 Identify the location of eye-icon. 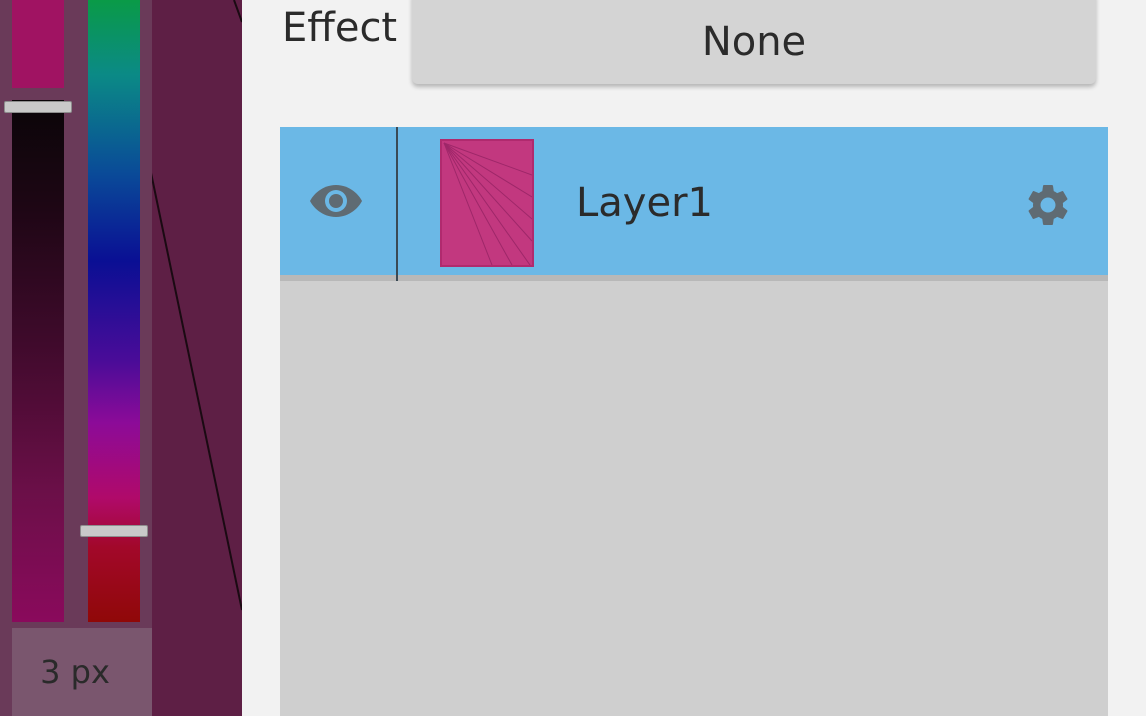
(336, 201).